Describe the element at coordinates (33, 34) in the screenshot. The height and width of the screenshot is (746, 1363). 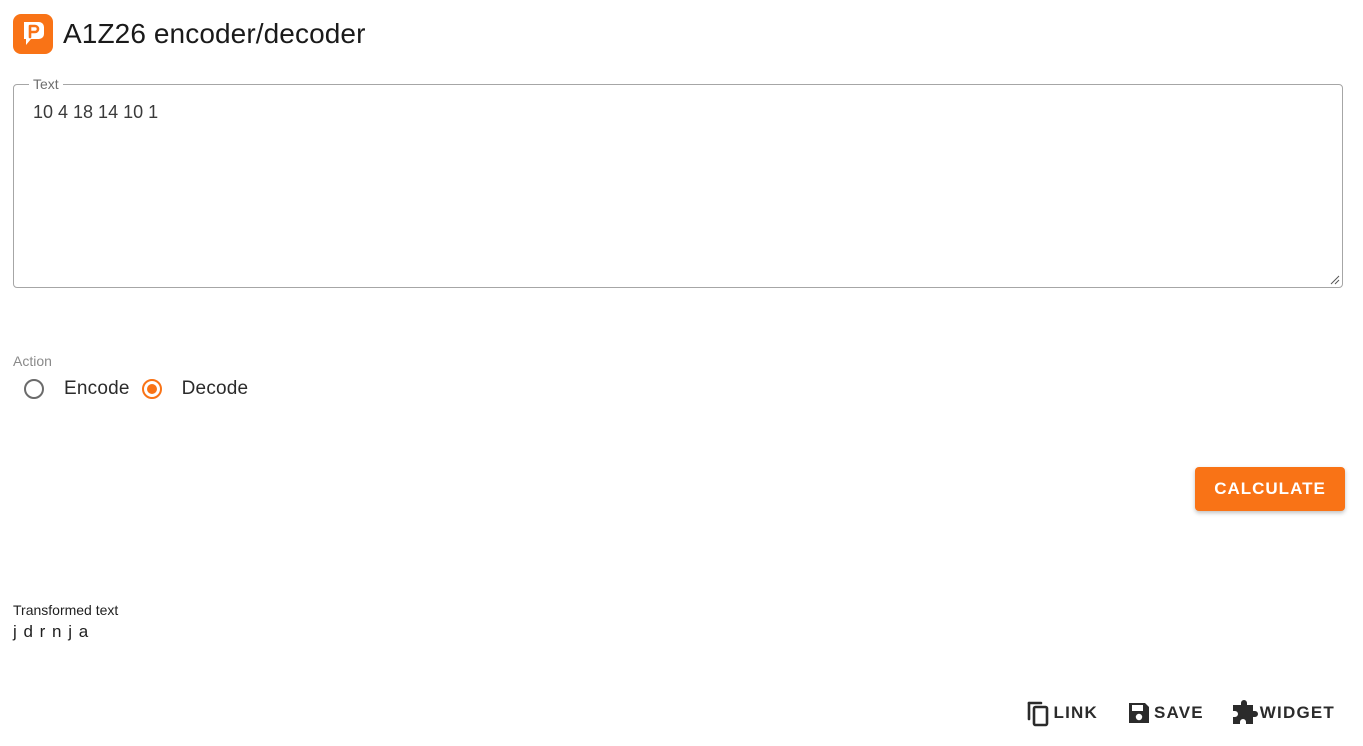
I see `planetcalc-logo-icon` at that location.